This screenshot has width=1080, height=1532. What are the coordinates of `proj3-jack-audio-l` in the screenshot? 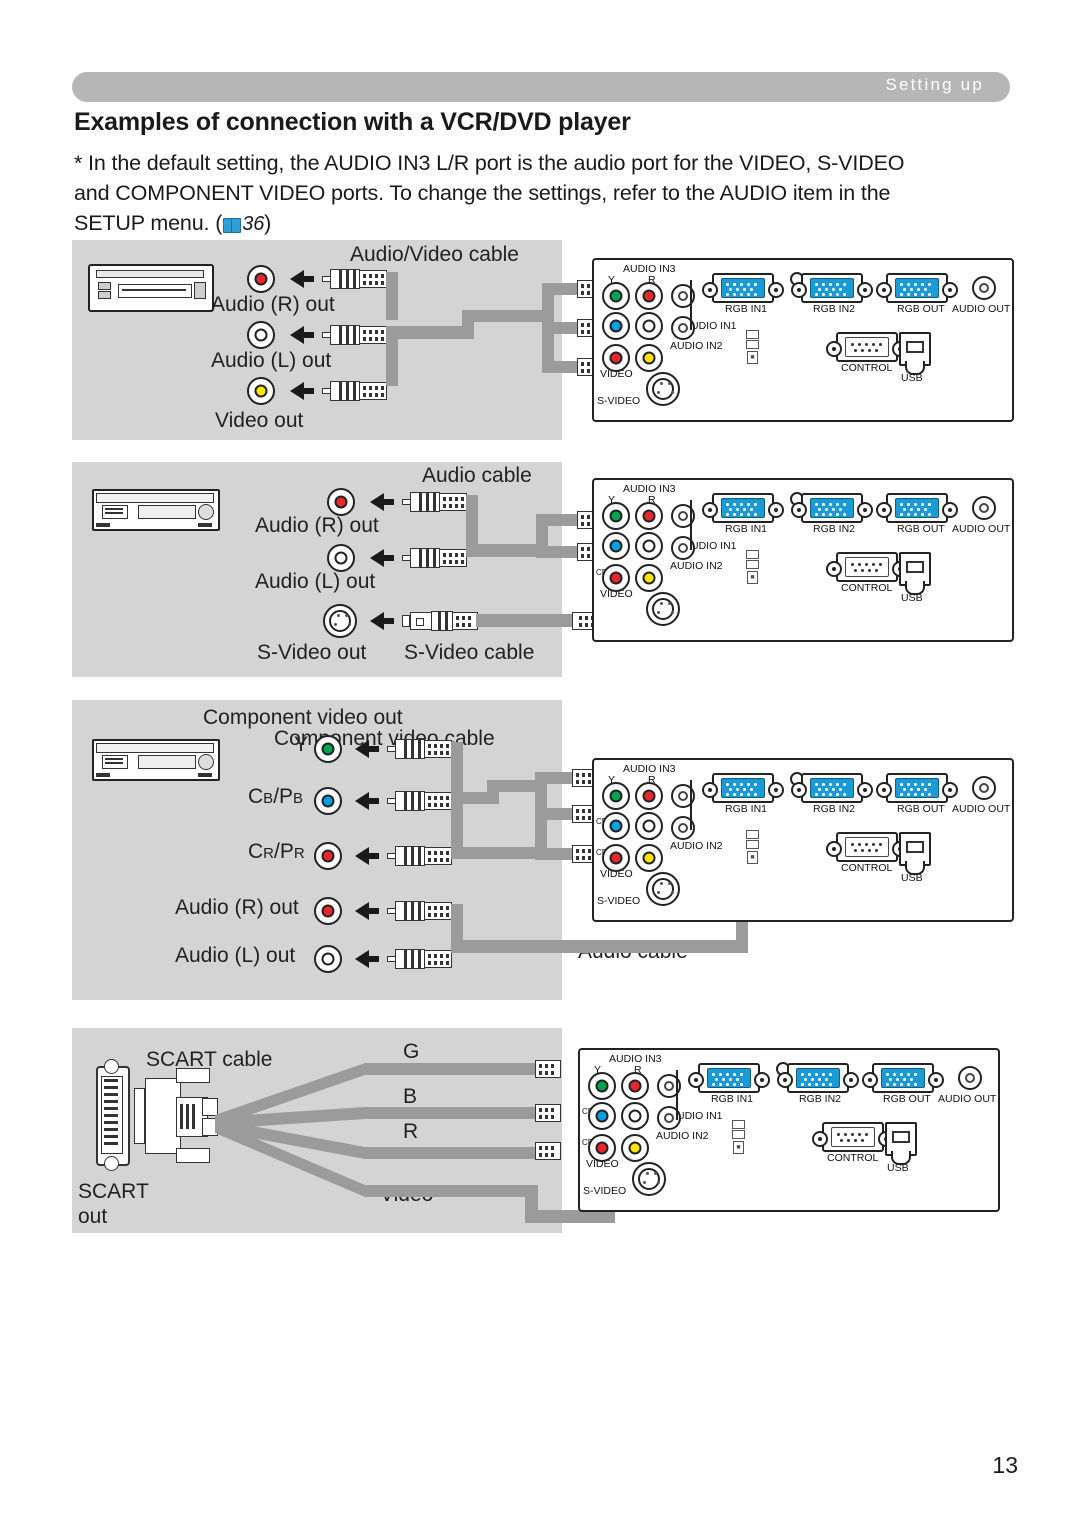 It's located at (649, 826).